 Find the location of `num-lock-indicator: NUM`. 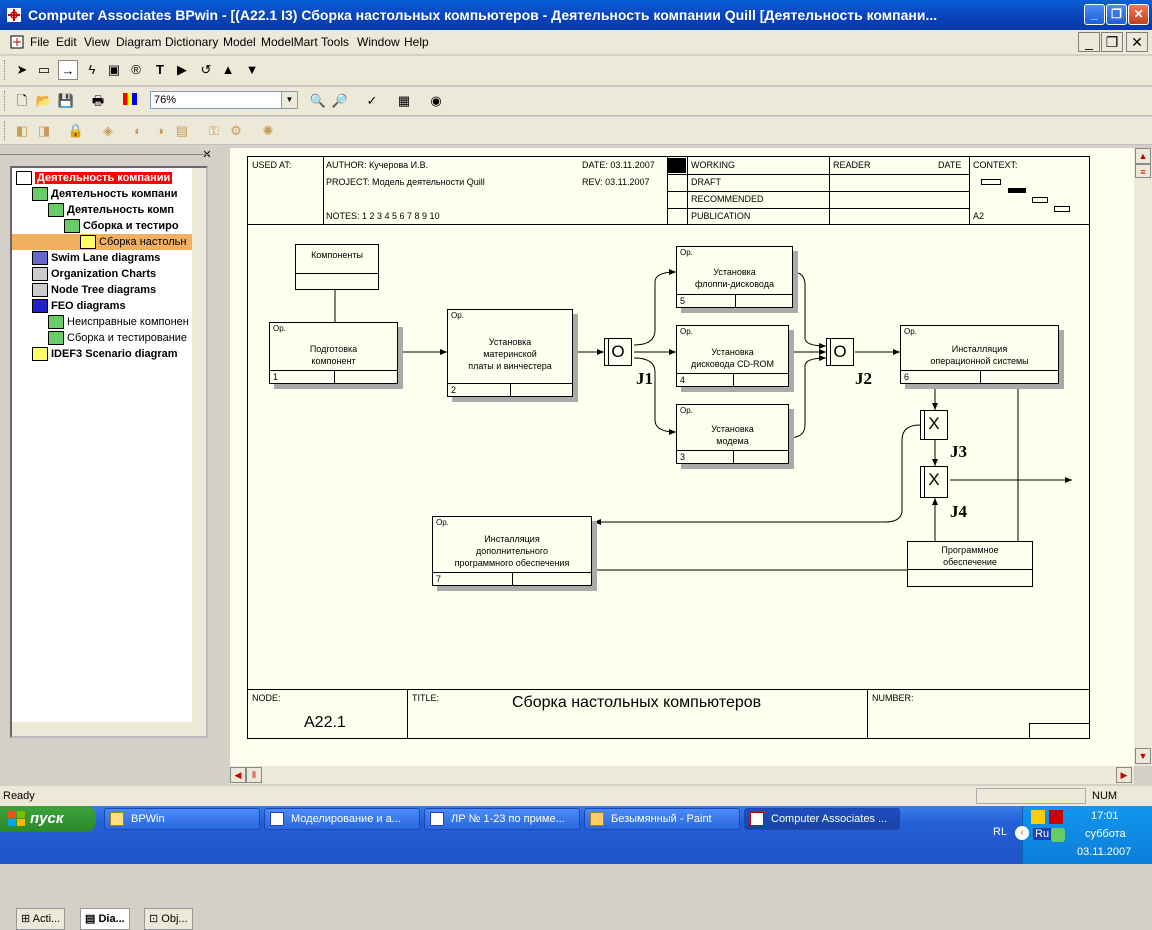

num-lock-indicator: NUM is located at coordinates (1105, 796).